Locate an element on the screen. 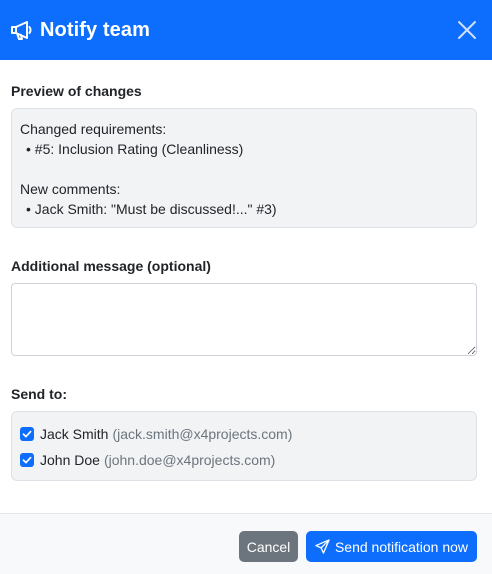 The width and height of the screenshot is (492, 574). changed-item: • #5: Inclusion Rating (Cleanliness) is located at coordinates (135, 149).